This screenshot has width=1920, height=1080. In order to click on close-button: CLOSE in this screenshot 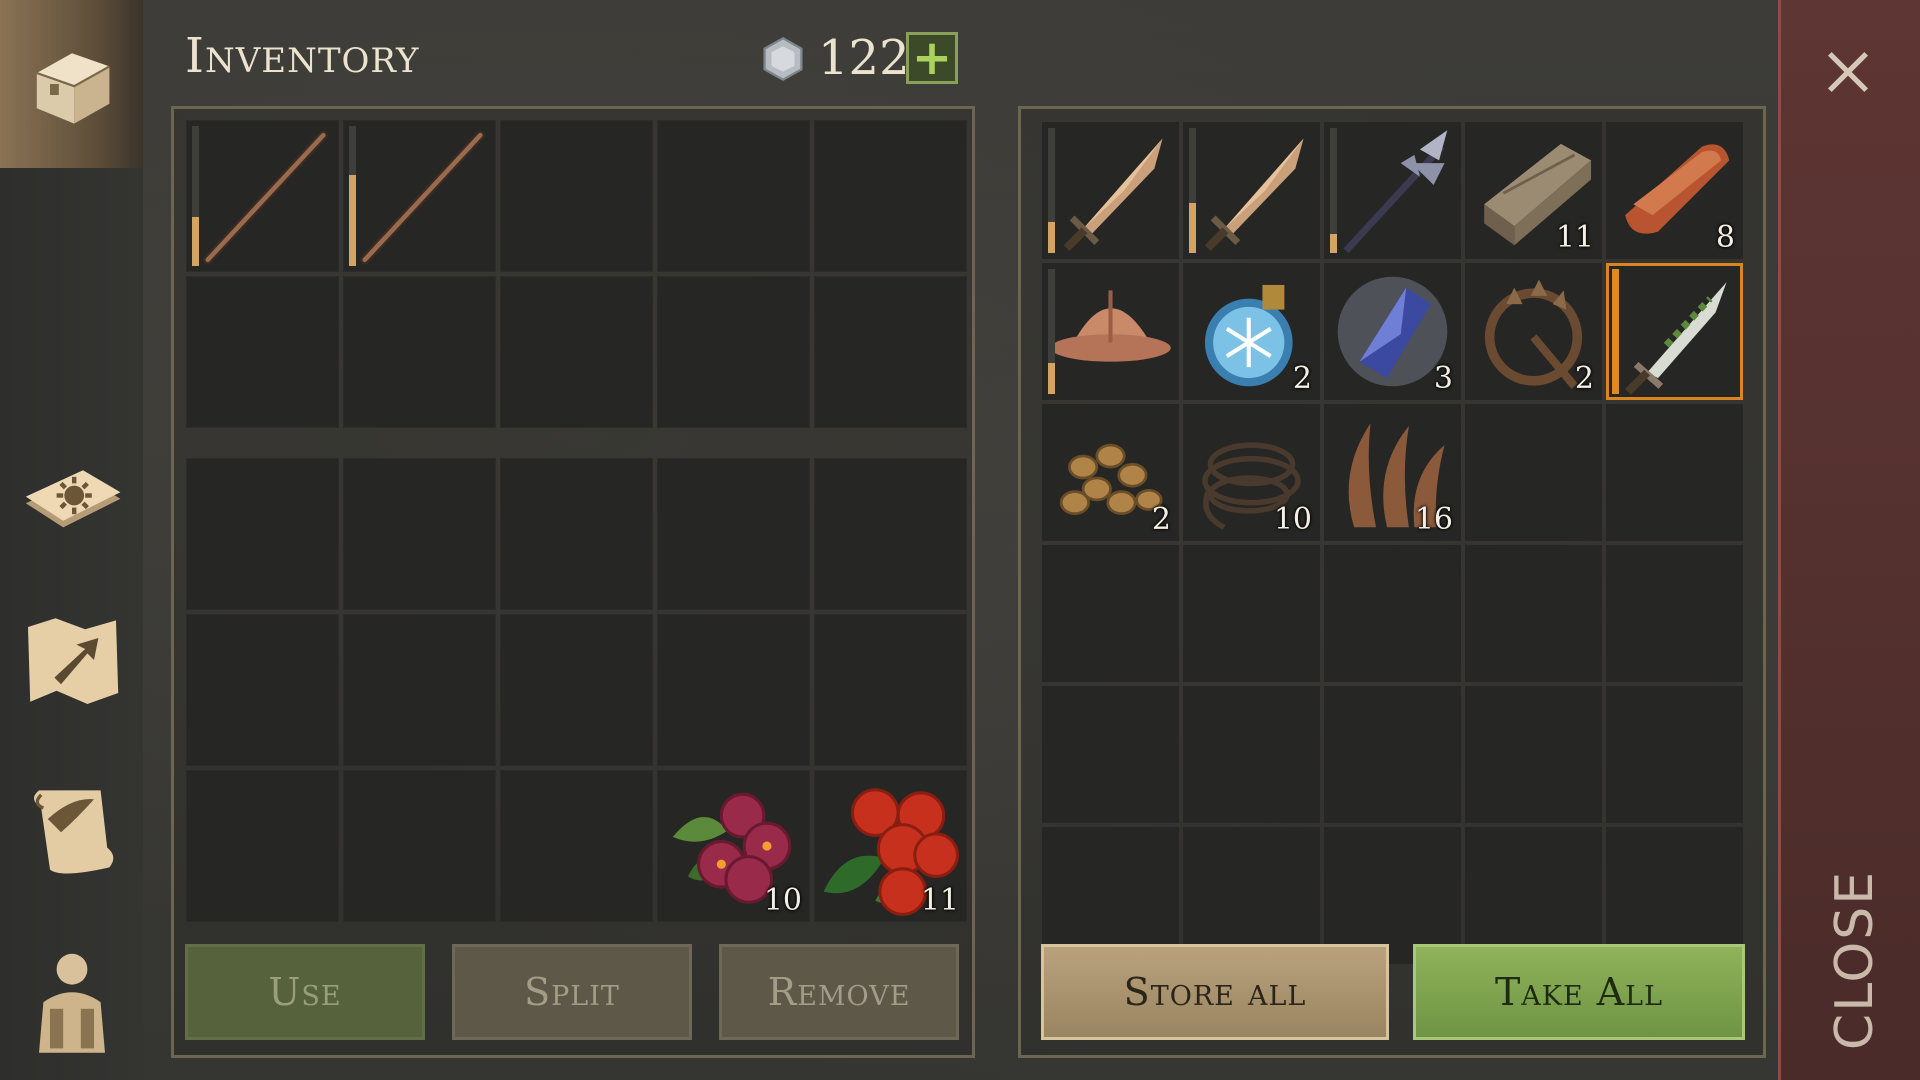, I will do `click(1855, 960)`.